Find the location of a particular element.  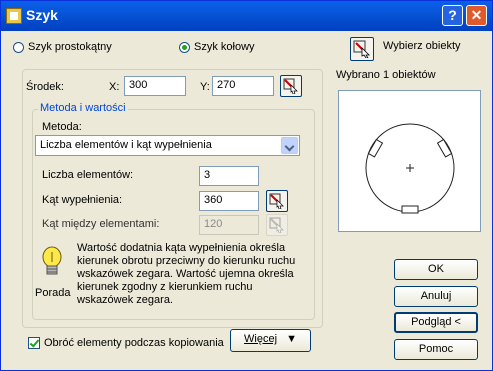

chevron-down-icon is located at coordinates (289, 145).